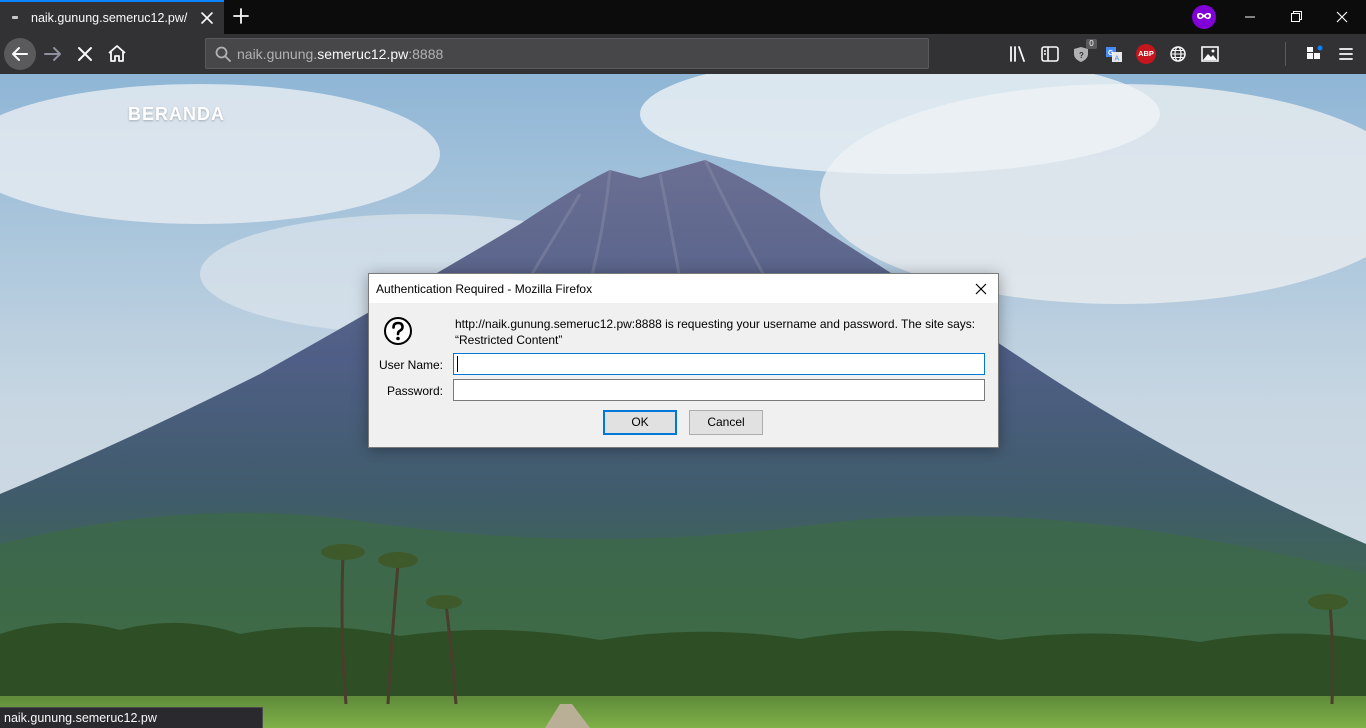 The height and width of the screenshot is (728, 1366). I want to click on url-text: naik.gunung.semeruc12.pw:8888, so click(340, 54).